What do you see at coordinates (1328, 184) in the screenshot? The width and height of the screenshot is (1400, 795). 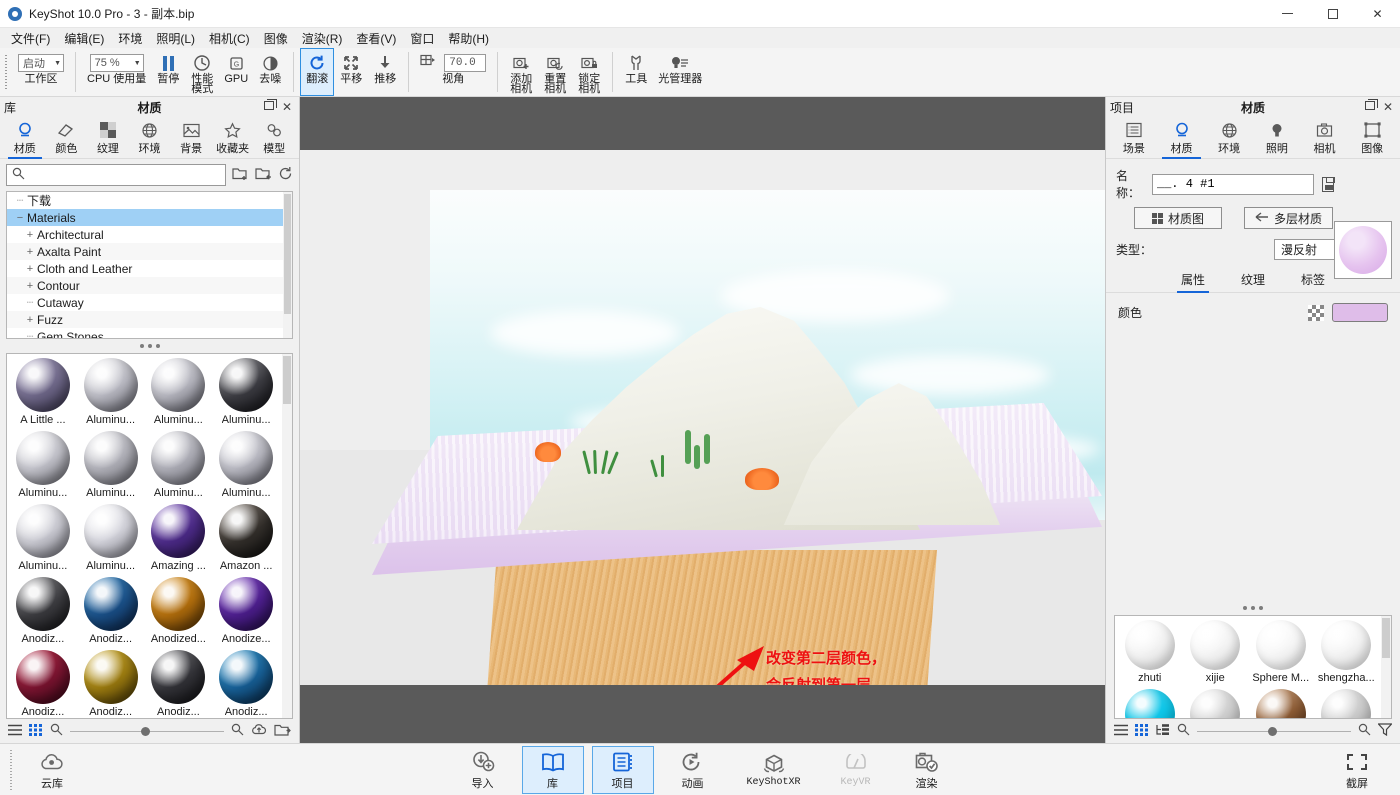 I see `save-icon` at bounding box center [1328, 184].